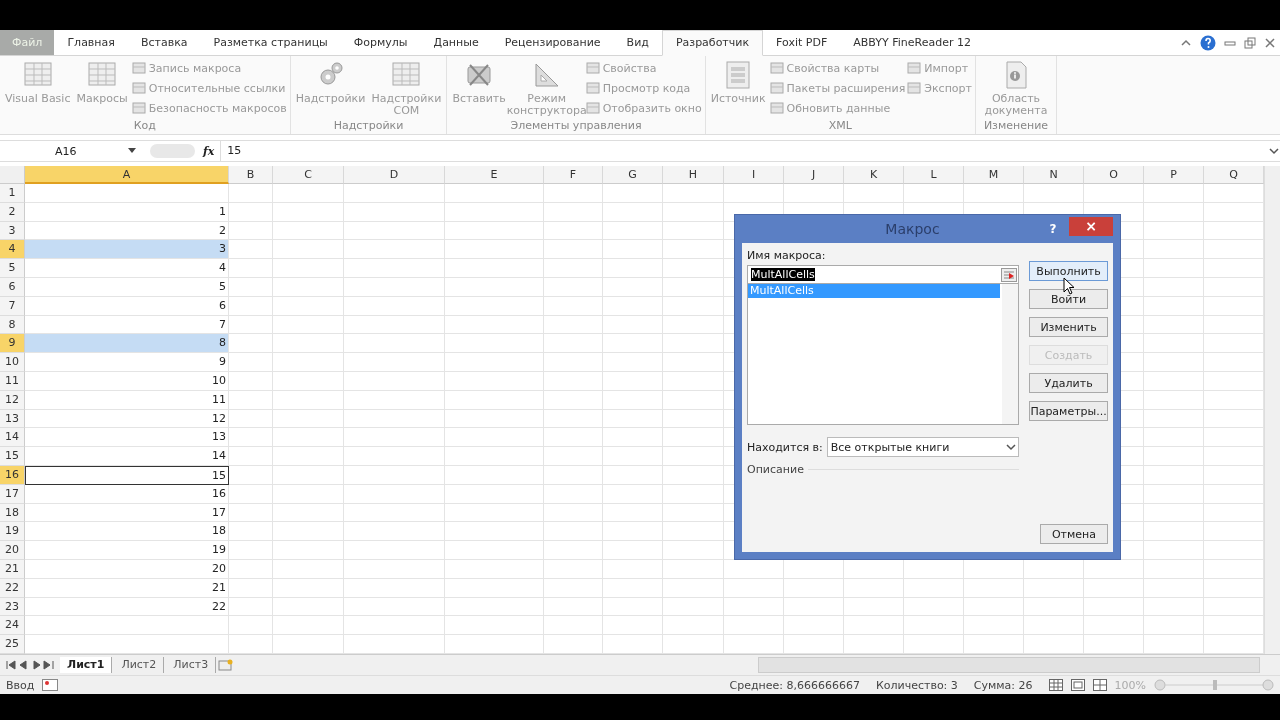 The height and width of the screenshot is (720, 1280). I want to click on column-header: P, so click(1174, 175).